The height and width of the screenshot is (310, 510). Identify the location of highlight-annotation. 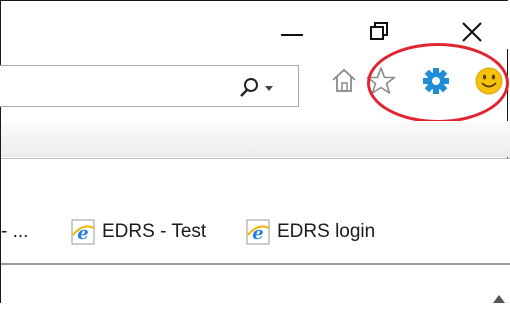
(438, 83).